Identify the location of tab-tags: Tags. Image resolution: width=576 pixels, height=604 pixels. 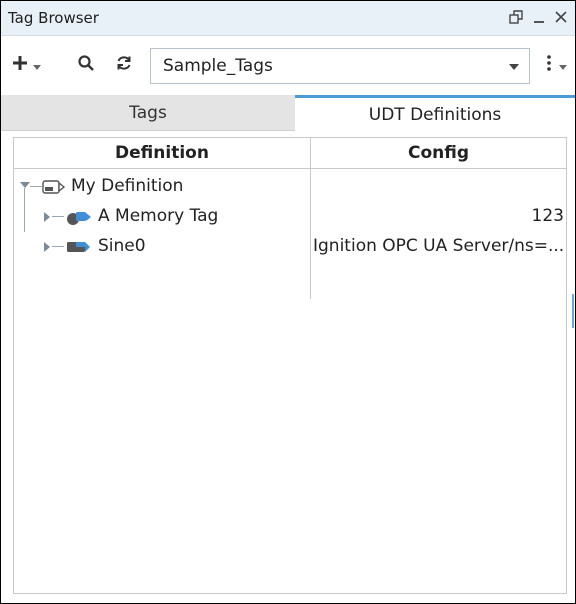
(148, 113).